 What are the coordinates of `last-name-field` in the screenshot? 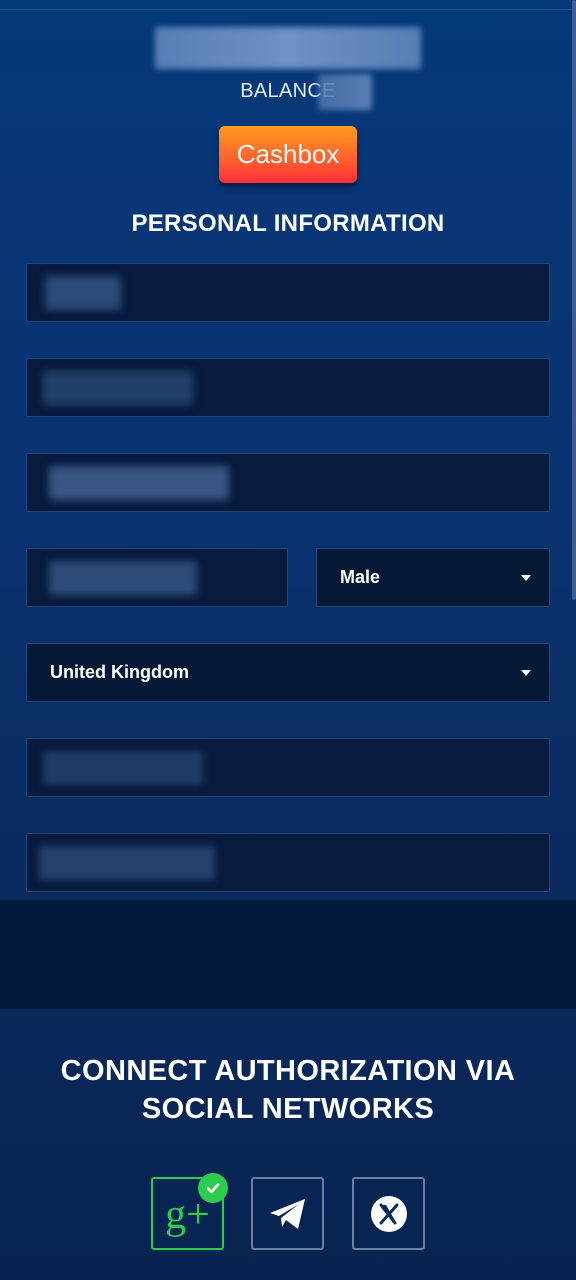 It's located at (288, 387).